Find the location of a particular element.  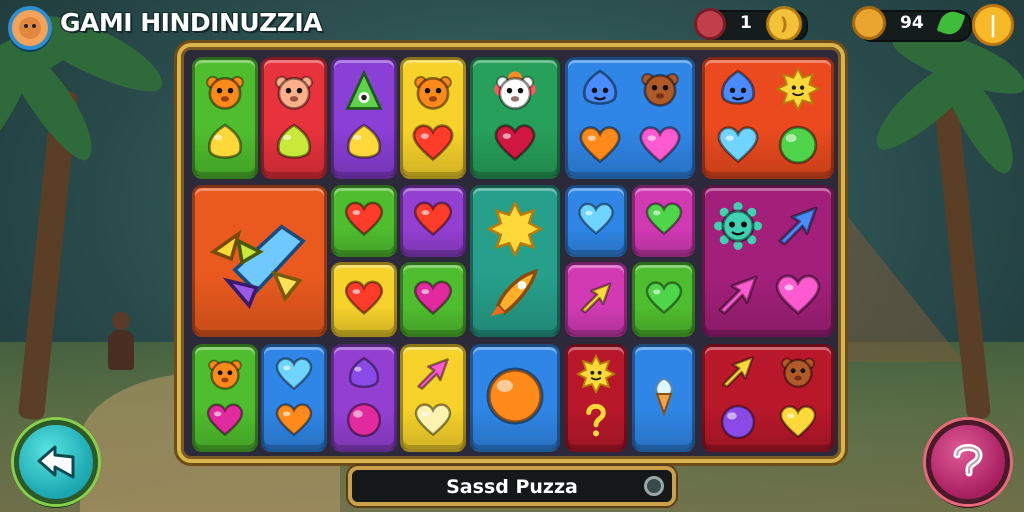

tile-r3-c6 is located at coordinates (663, 299).